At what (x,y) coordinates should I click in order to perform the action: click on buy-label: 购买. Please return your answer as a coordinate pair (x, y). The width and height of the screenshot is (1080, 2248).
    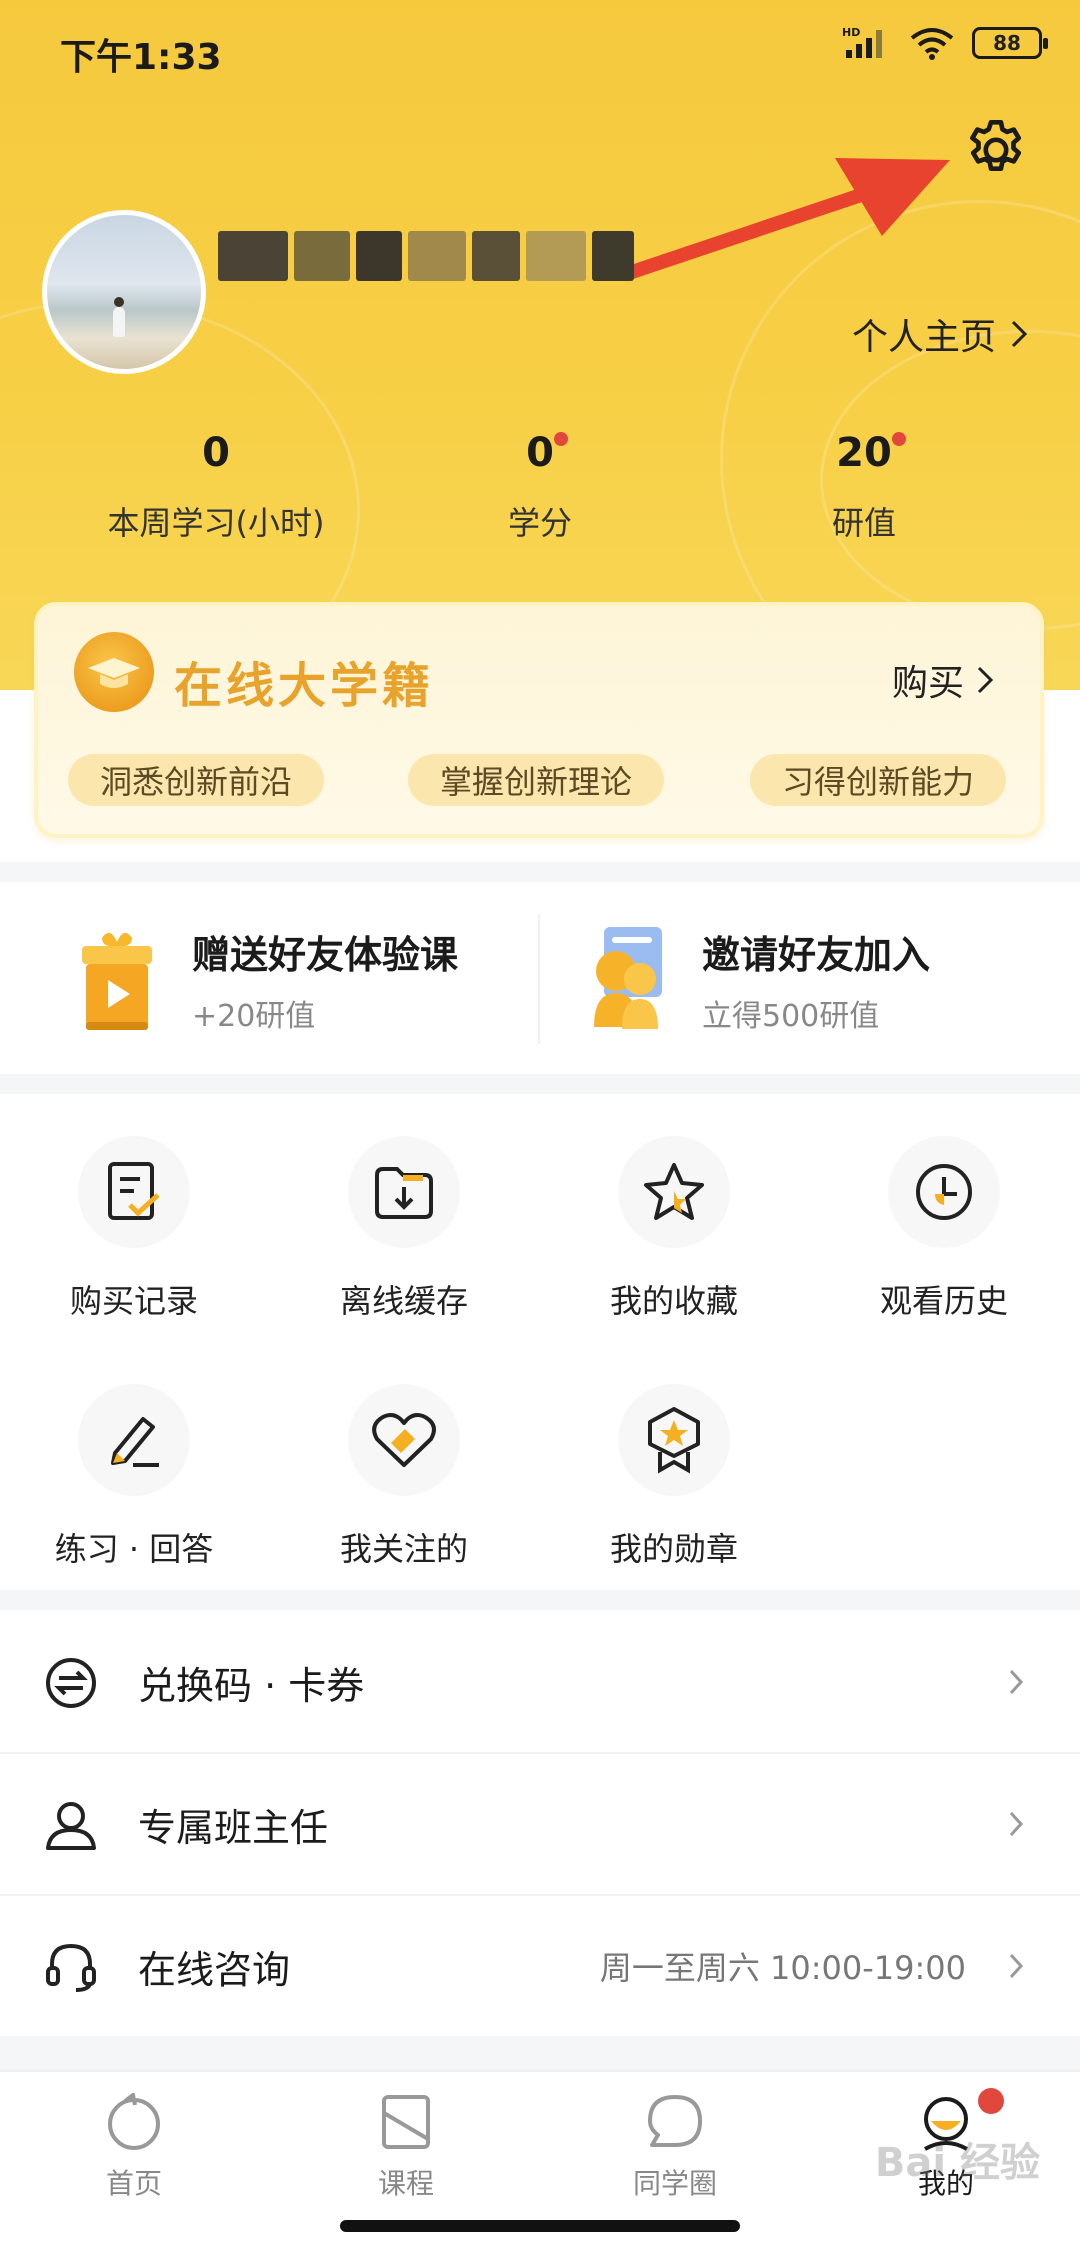
    Looking at the image, I should click on (927, 683).